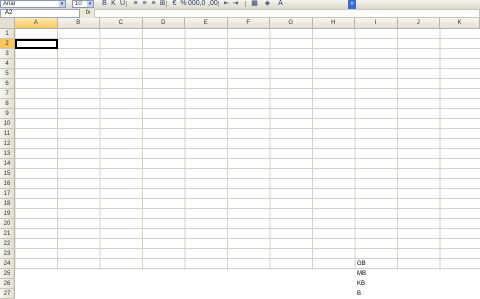 This screenshot has height=299, width=480. What do you see at coordinates (7, 254) in the screenshot?
I see `row-header-23: 23` at bounding box center [7, 254].